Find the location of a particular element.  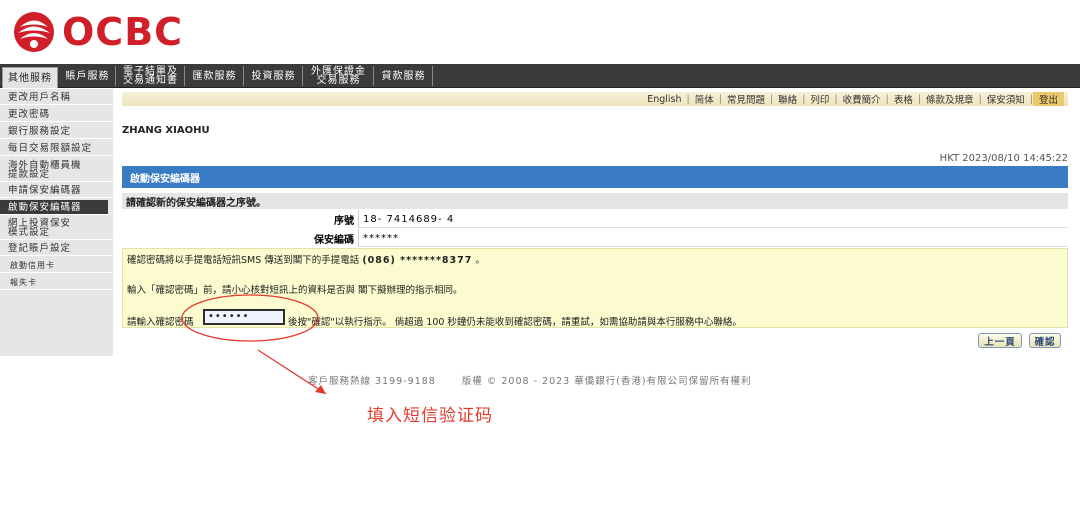

serial-row: 序號 18- 7414689- 4 is located at coordinates (595, 219).